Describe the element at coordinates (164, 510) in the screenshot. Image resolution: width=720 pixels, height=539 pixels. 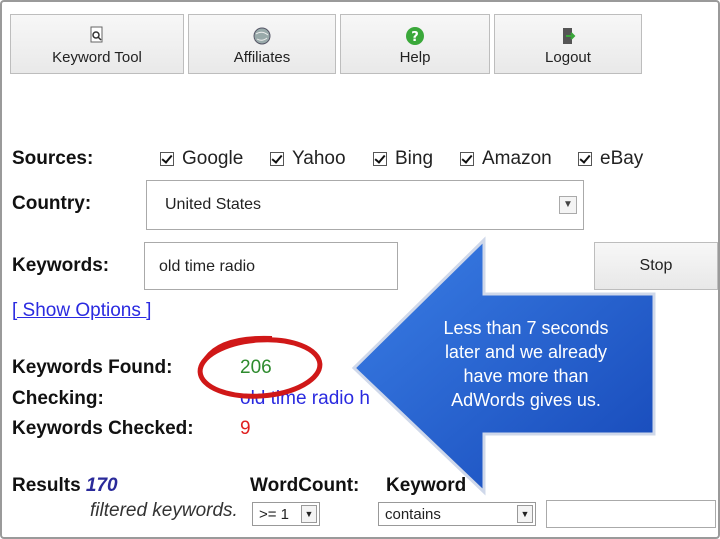
I see `filtered-keywords-label: filtered keywords.` at that location.